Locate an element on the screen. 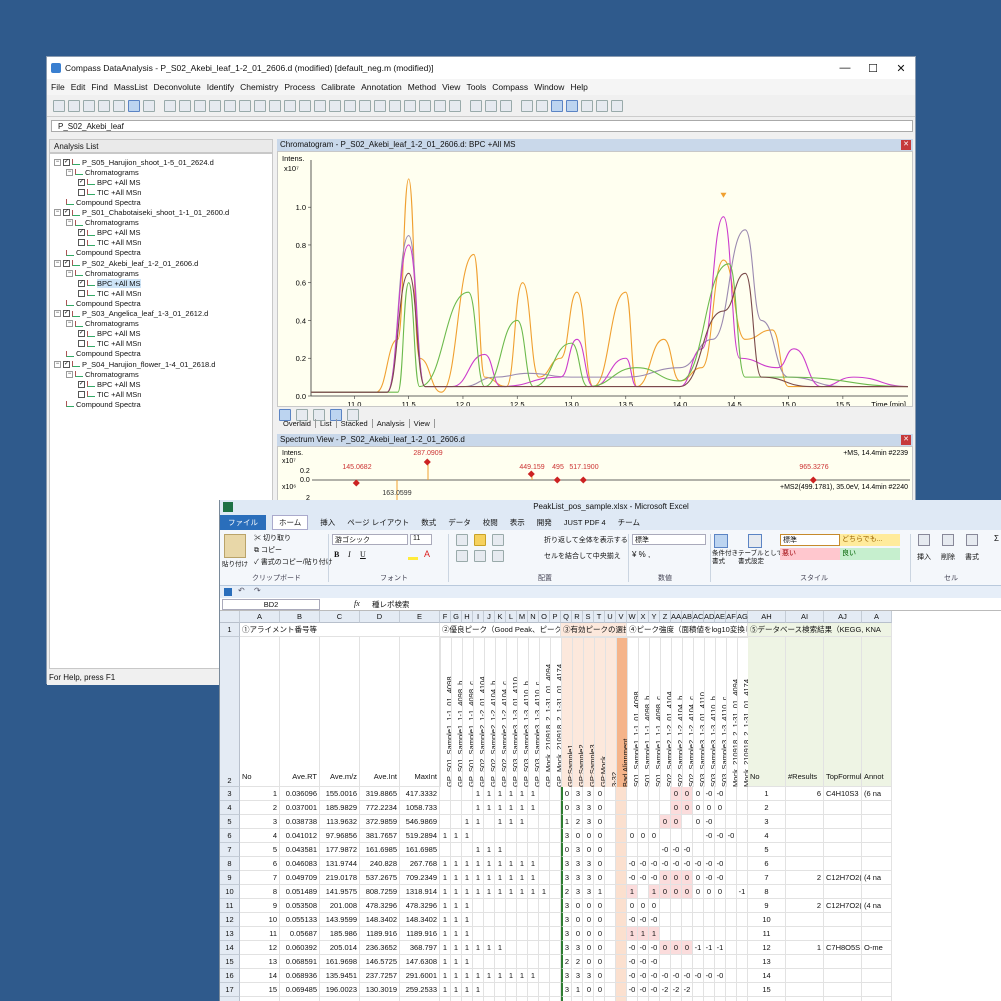 This screenshot has height=1001, width=1001. table-cell: 16 is located at coordinates (260, 999).